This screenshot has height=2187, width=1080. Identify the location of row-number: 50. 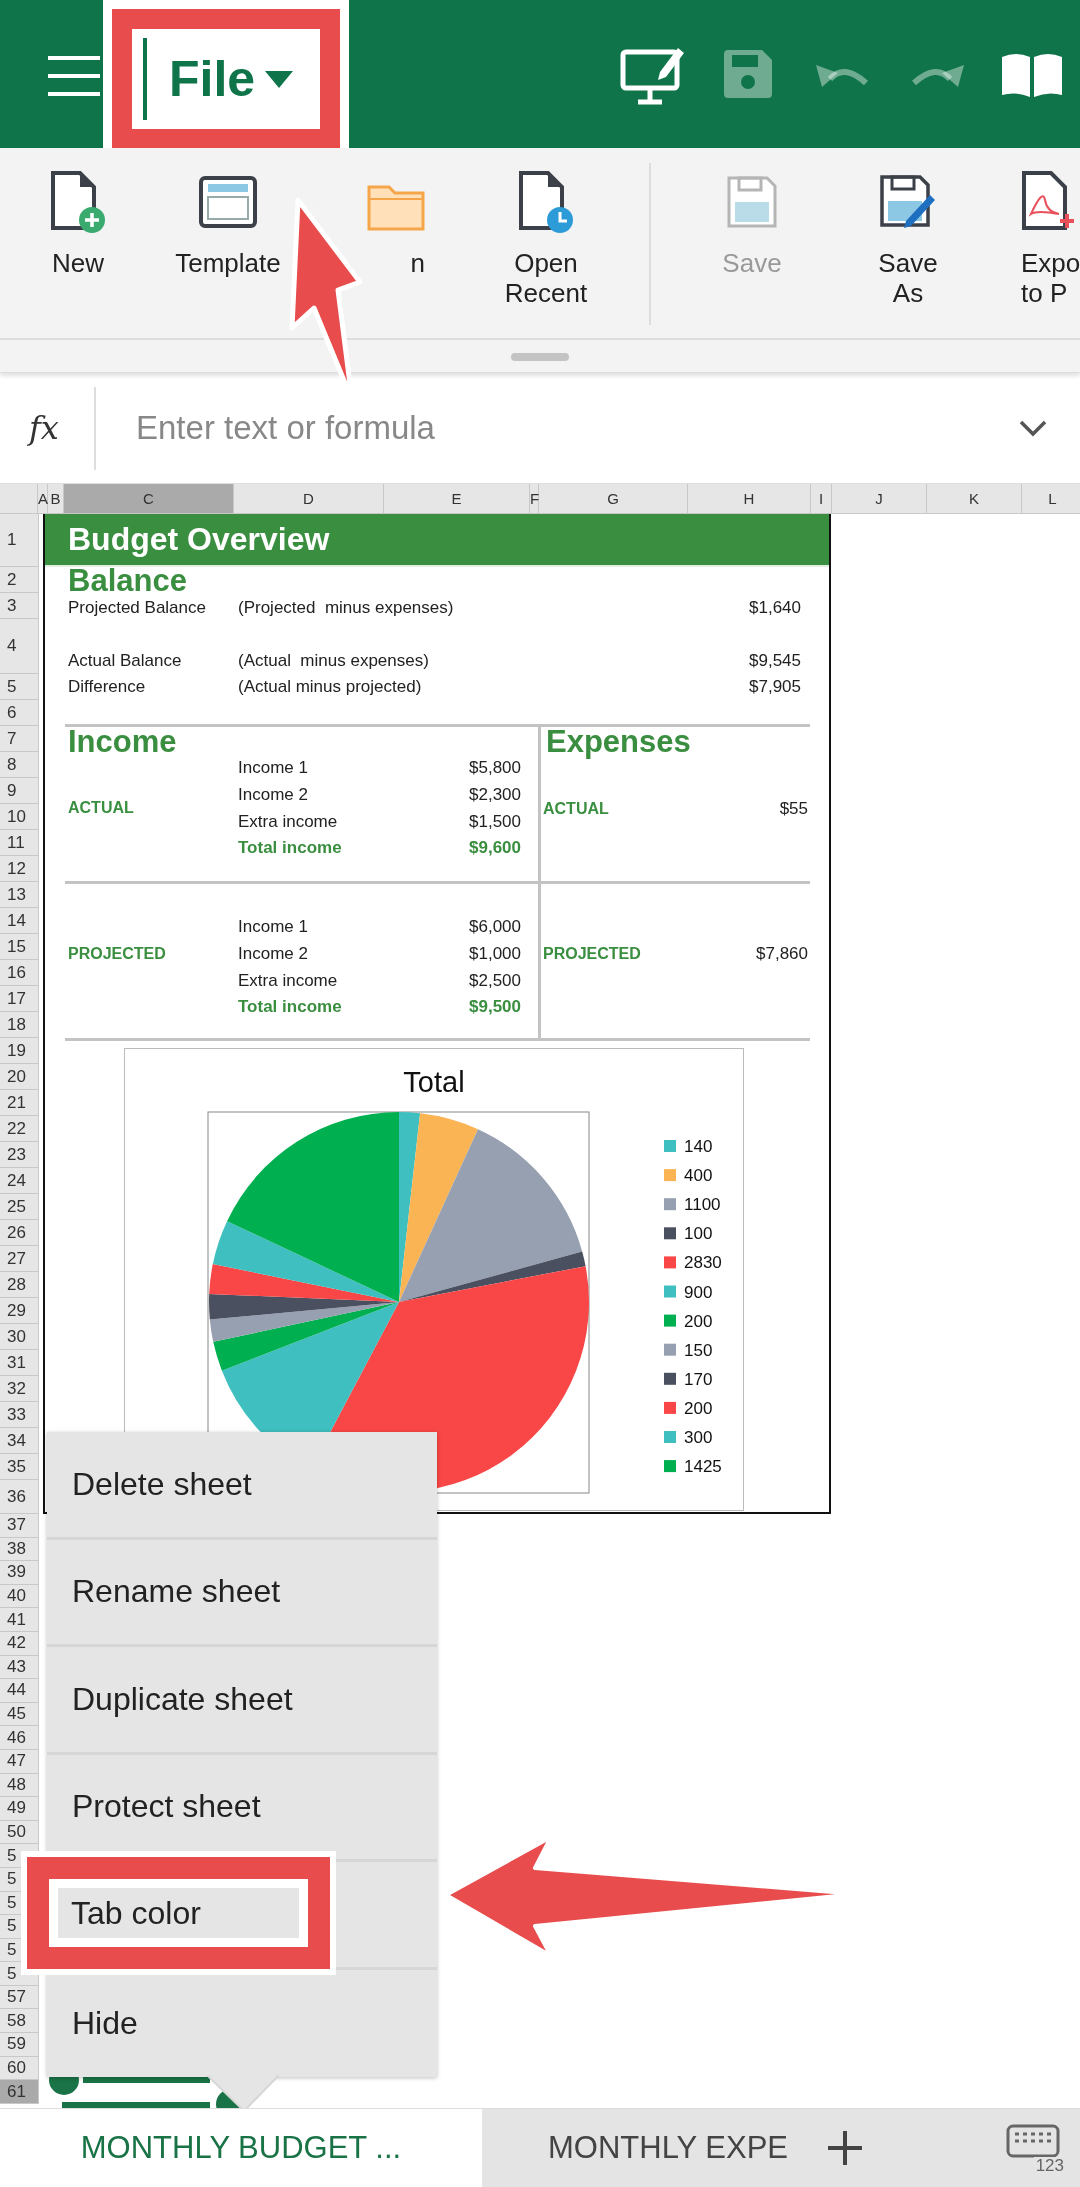
(16, 1832).